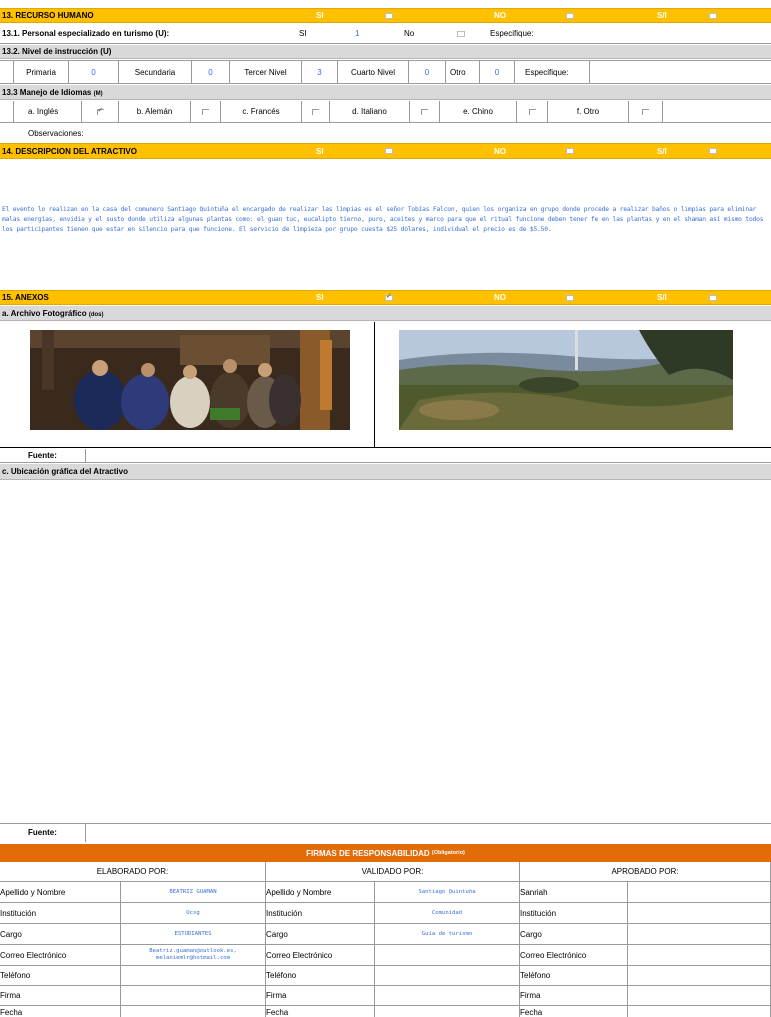 This screenshot has height=1017, width=771. What do you see at coordinates (60, 934) in the screenshot?
I see `elaborado-label-cargo: Cargo` at bounding box center [60, 934].